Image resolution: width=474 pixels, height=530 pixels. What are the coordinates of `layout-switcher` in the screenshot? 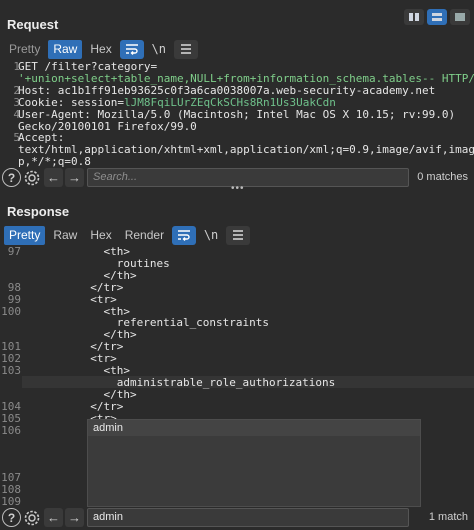 It's located at (437, 17).